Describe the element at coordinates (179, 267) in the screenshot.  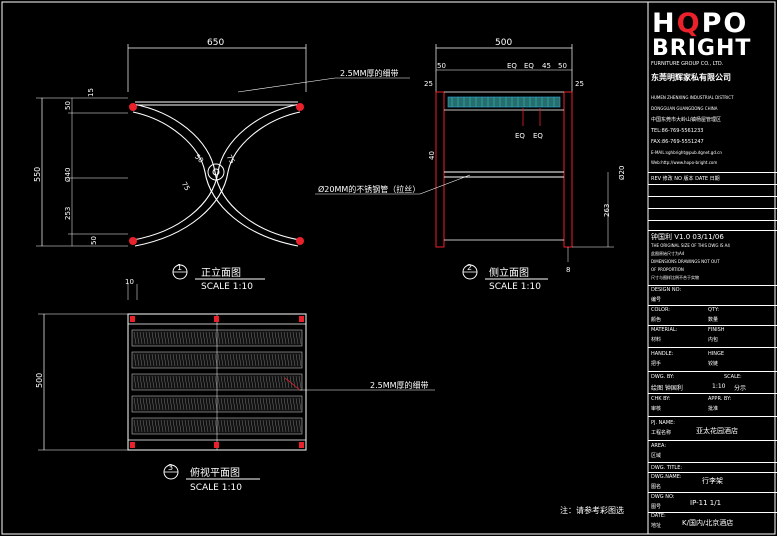
I see `front-view-number: 1` at that location.